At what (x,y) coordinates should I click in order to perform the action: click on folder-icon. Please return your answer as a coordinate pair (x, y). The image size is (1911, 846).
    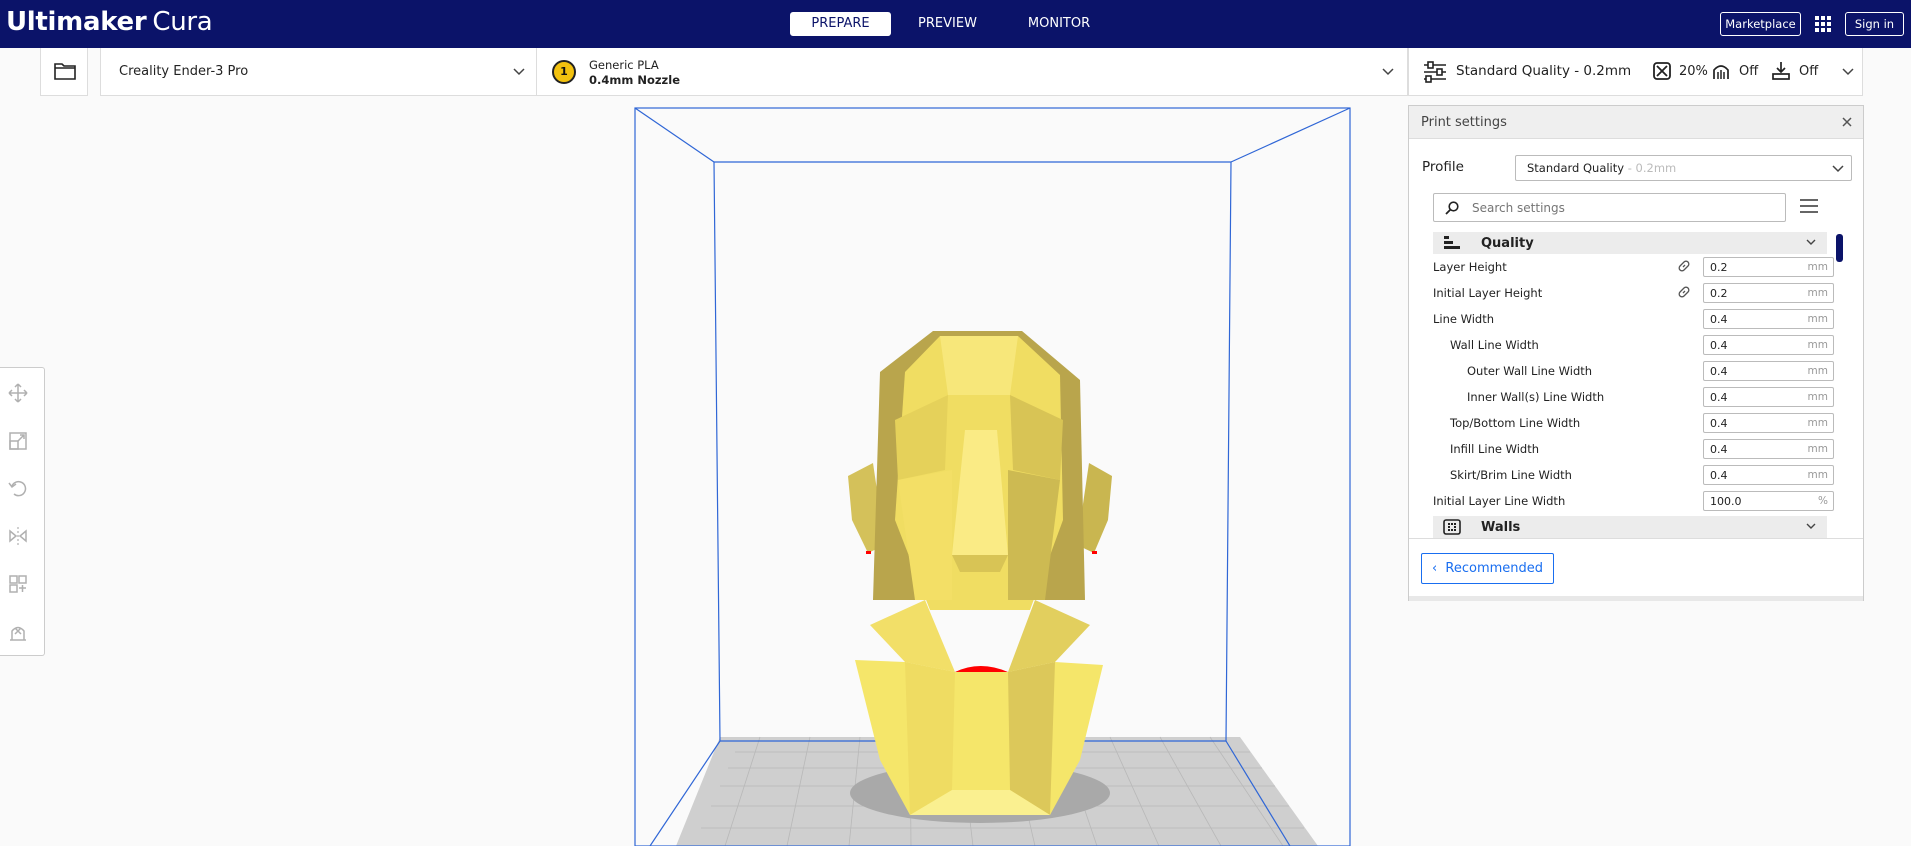
    Looking at the image, I should click on (65, 71).